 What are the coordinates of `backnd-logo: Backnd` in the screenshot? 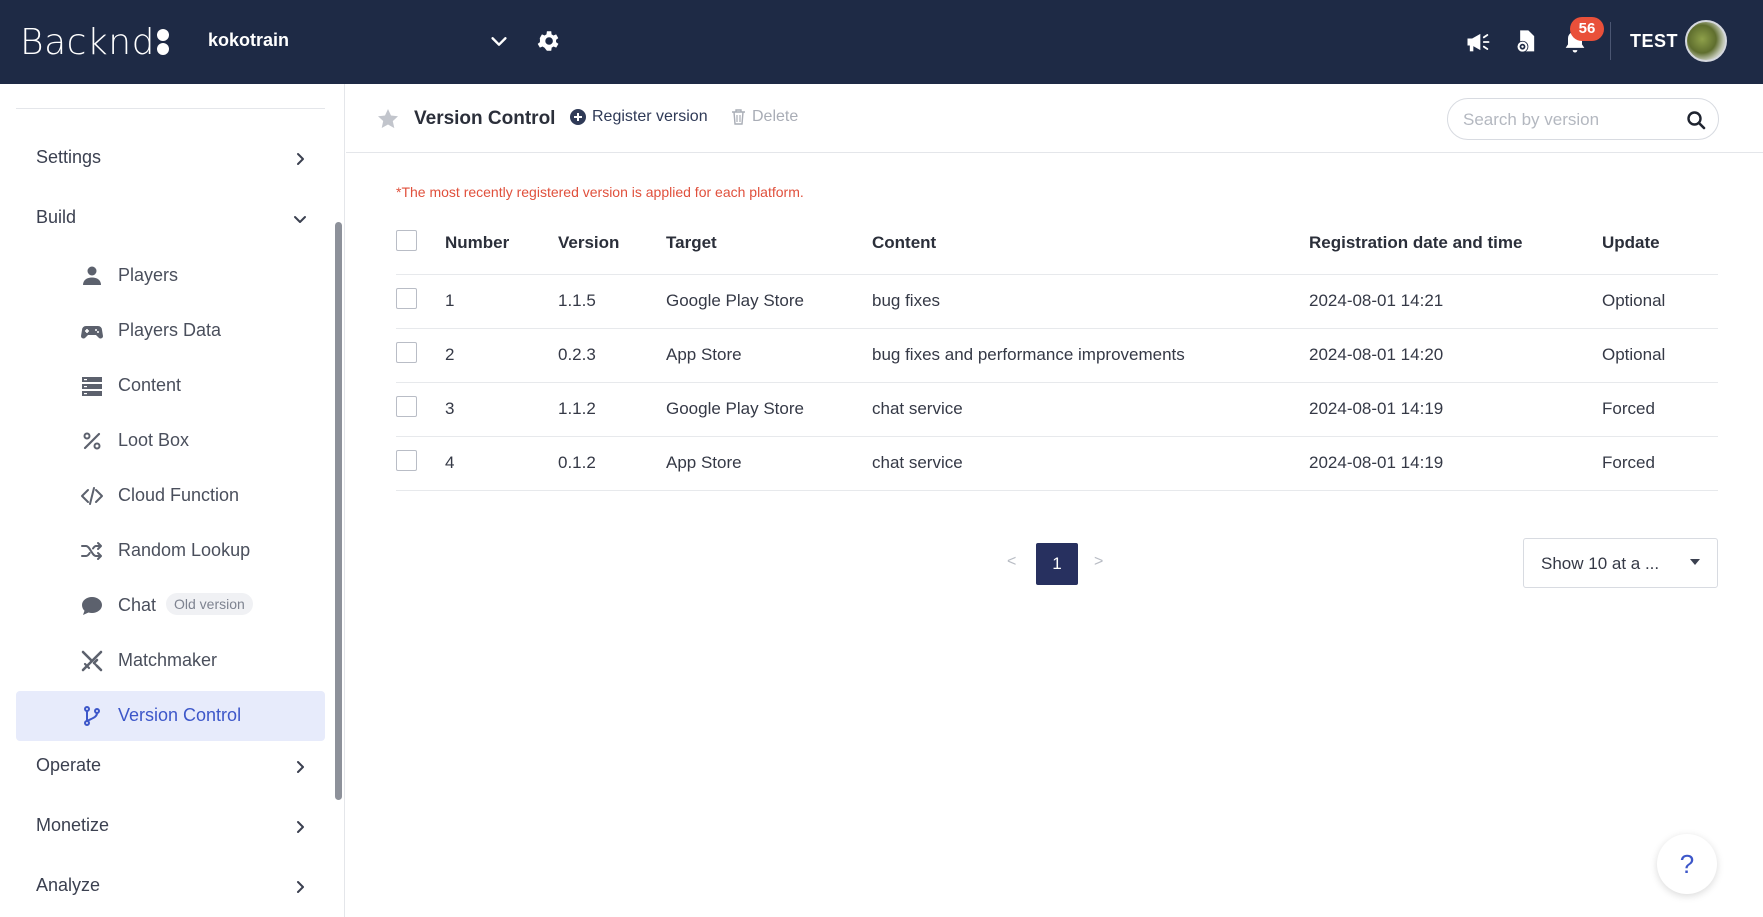 It's located at (94, 42).